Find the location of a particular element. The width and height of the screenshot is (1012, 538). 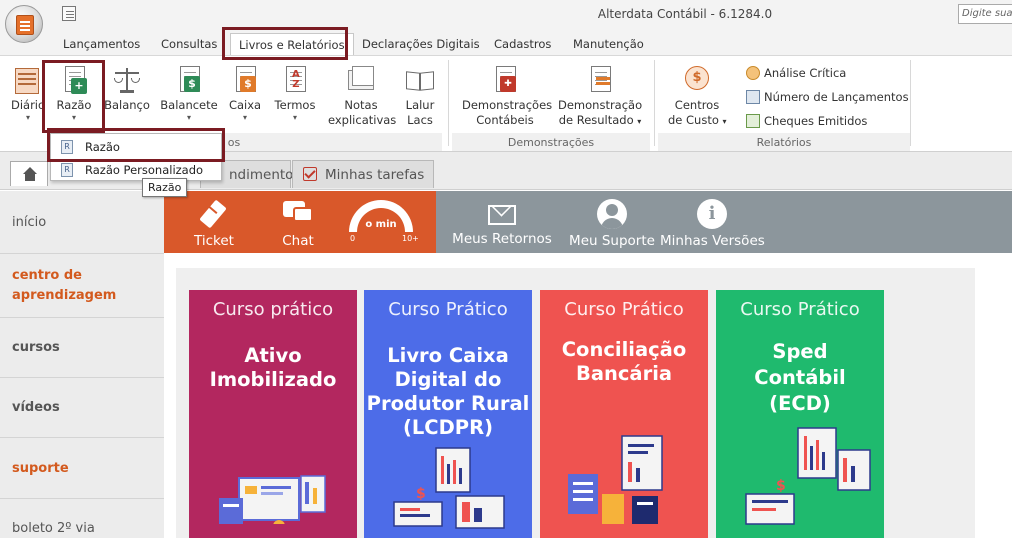

tab-minhas-tarefas: Minhas tarefas is located at coordinates (363, 174).